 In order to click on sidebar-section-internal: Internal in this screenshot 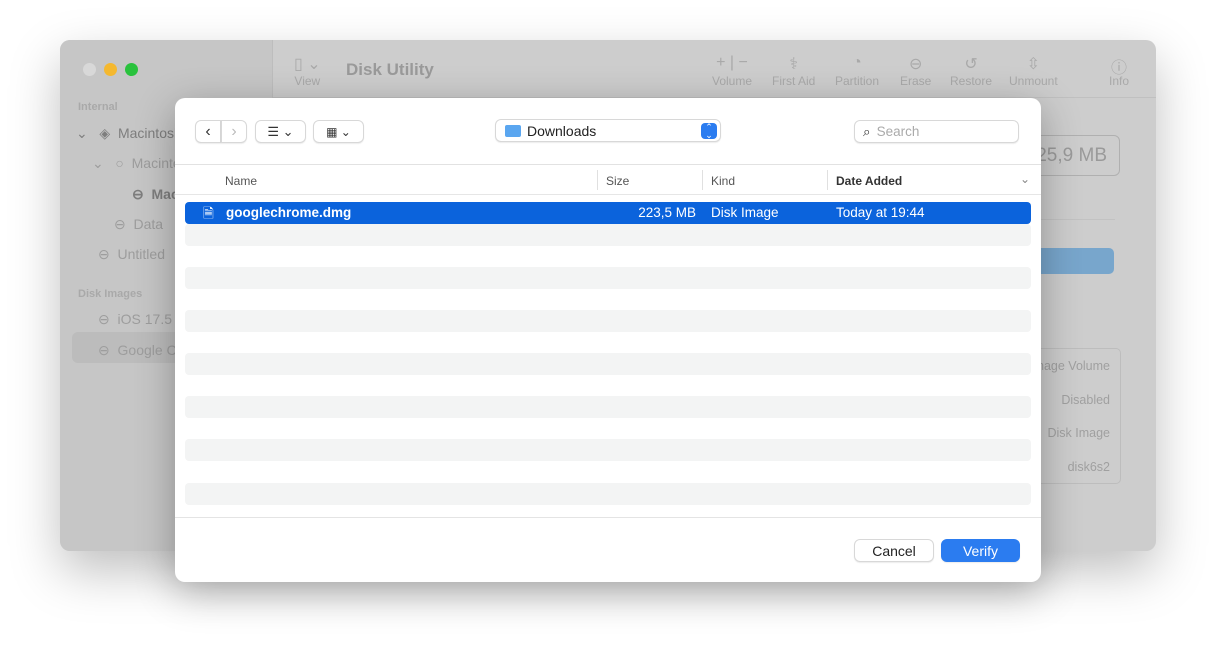, I will do `click(98, 107)`.